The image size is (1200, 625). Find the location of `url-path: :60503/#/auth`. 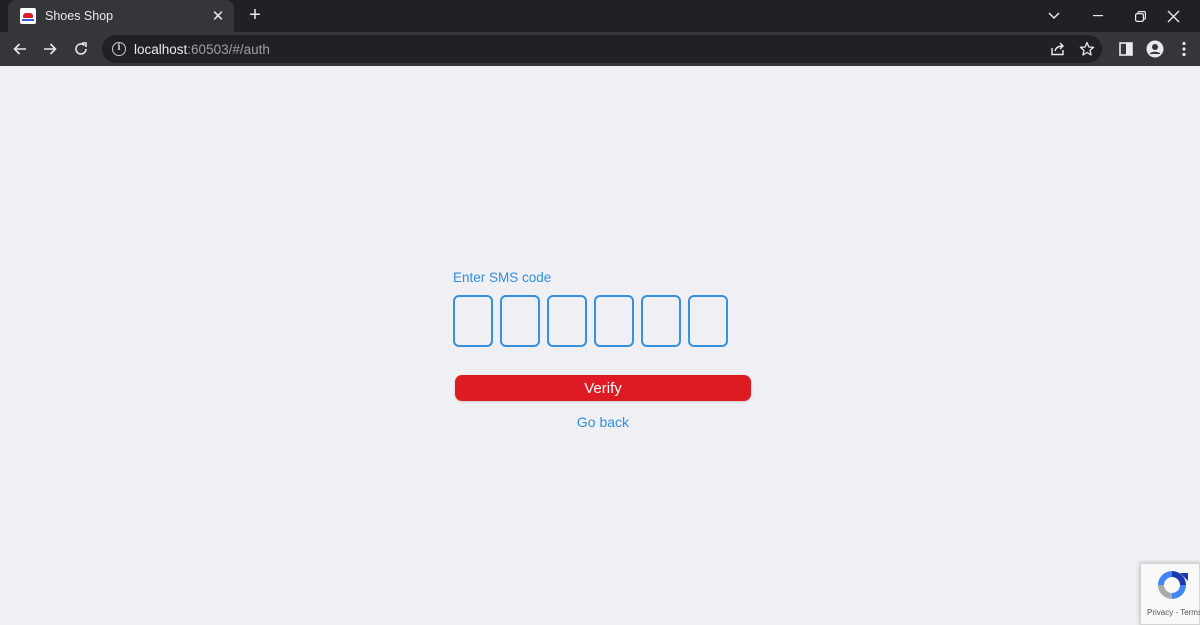

url-path: :60503/#/auth is located at coordinates (228, 49).